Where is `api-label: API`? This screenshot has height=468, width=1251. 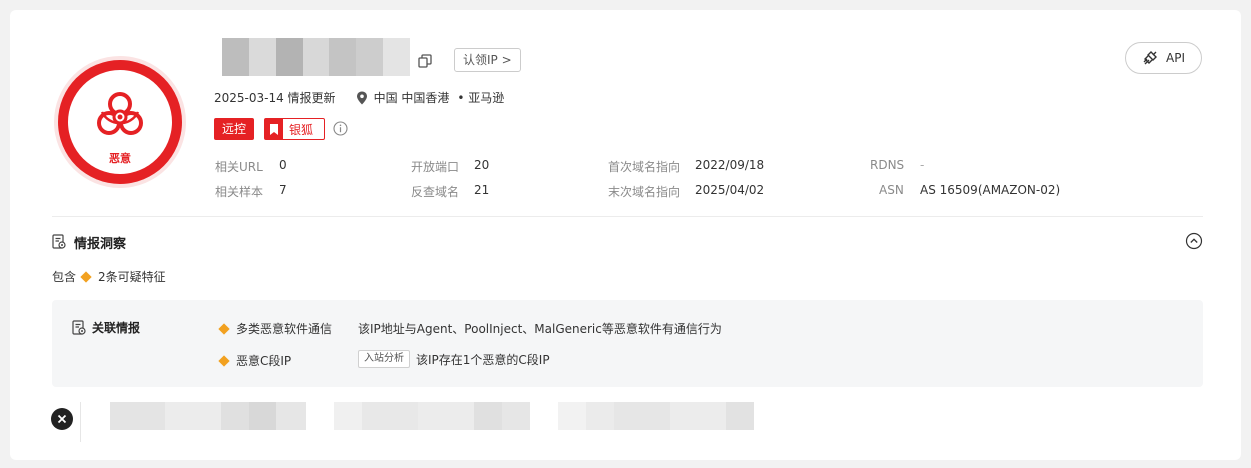
api-label: API is located at coordinates (1175, 58).